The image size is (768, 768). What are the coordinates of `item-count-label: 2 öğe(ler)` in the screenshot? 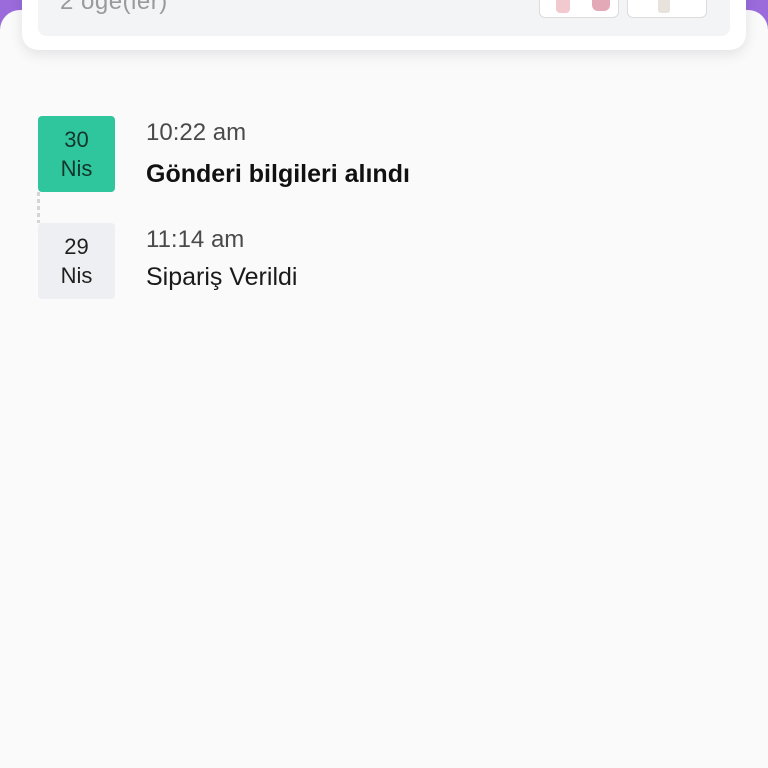 It's located at (114, 7).